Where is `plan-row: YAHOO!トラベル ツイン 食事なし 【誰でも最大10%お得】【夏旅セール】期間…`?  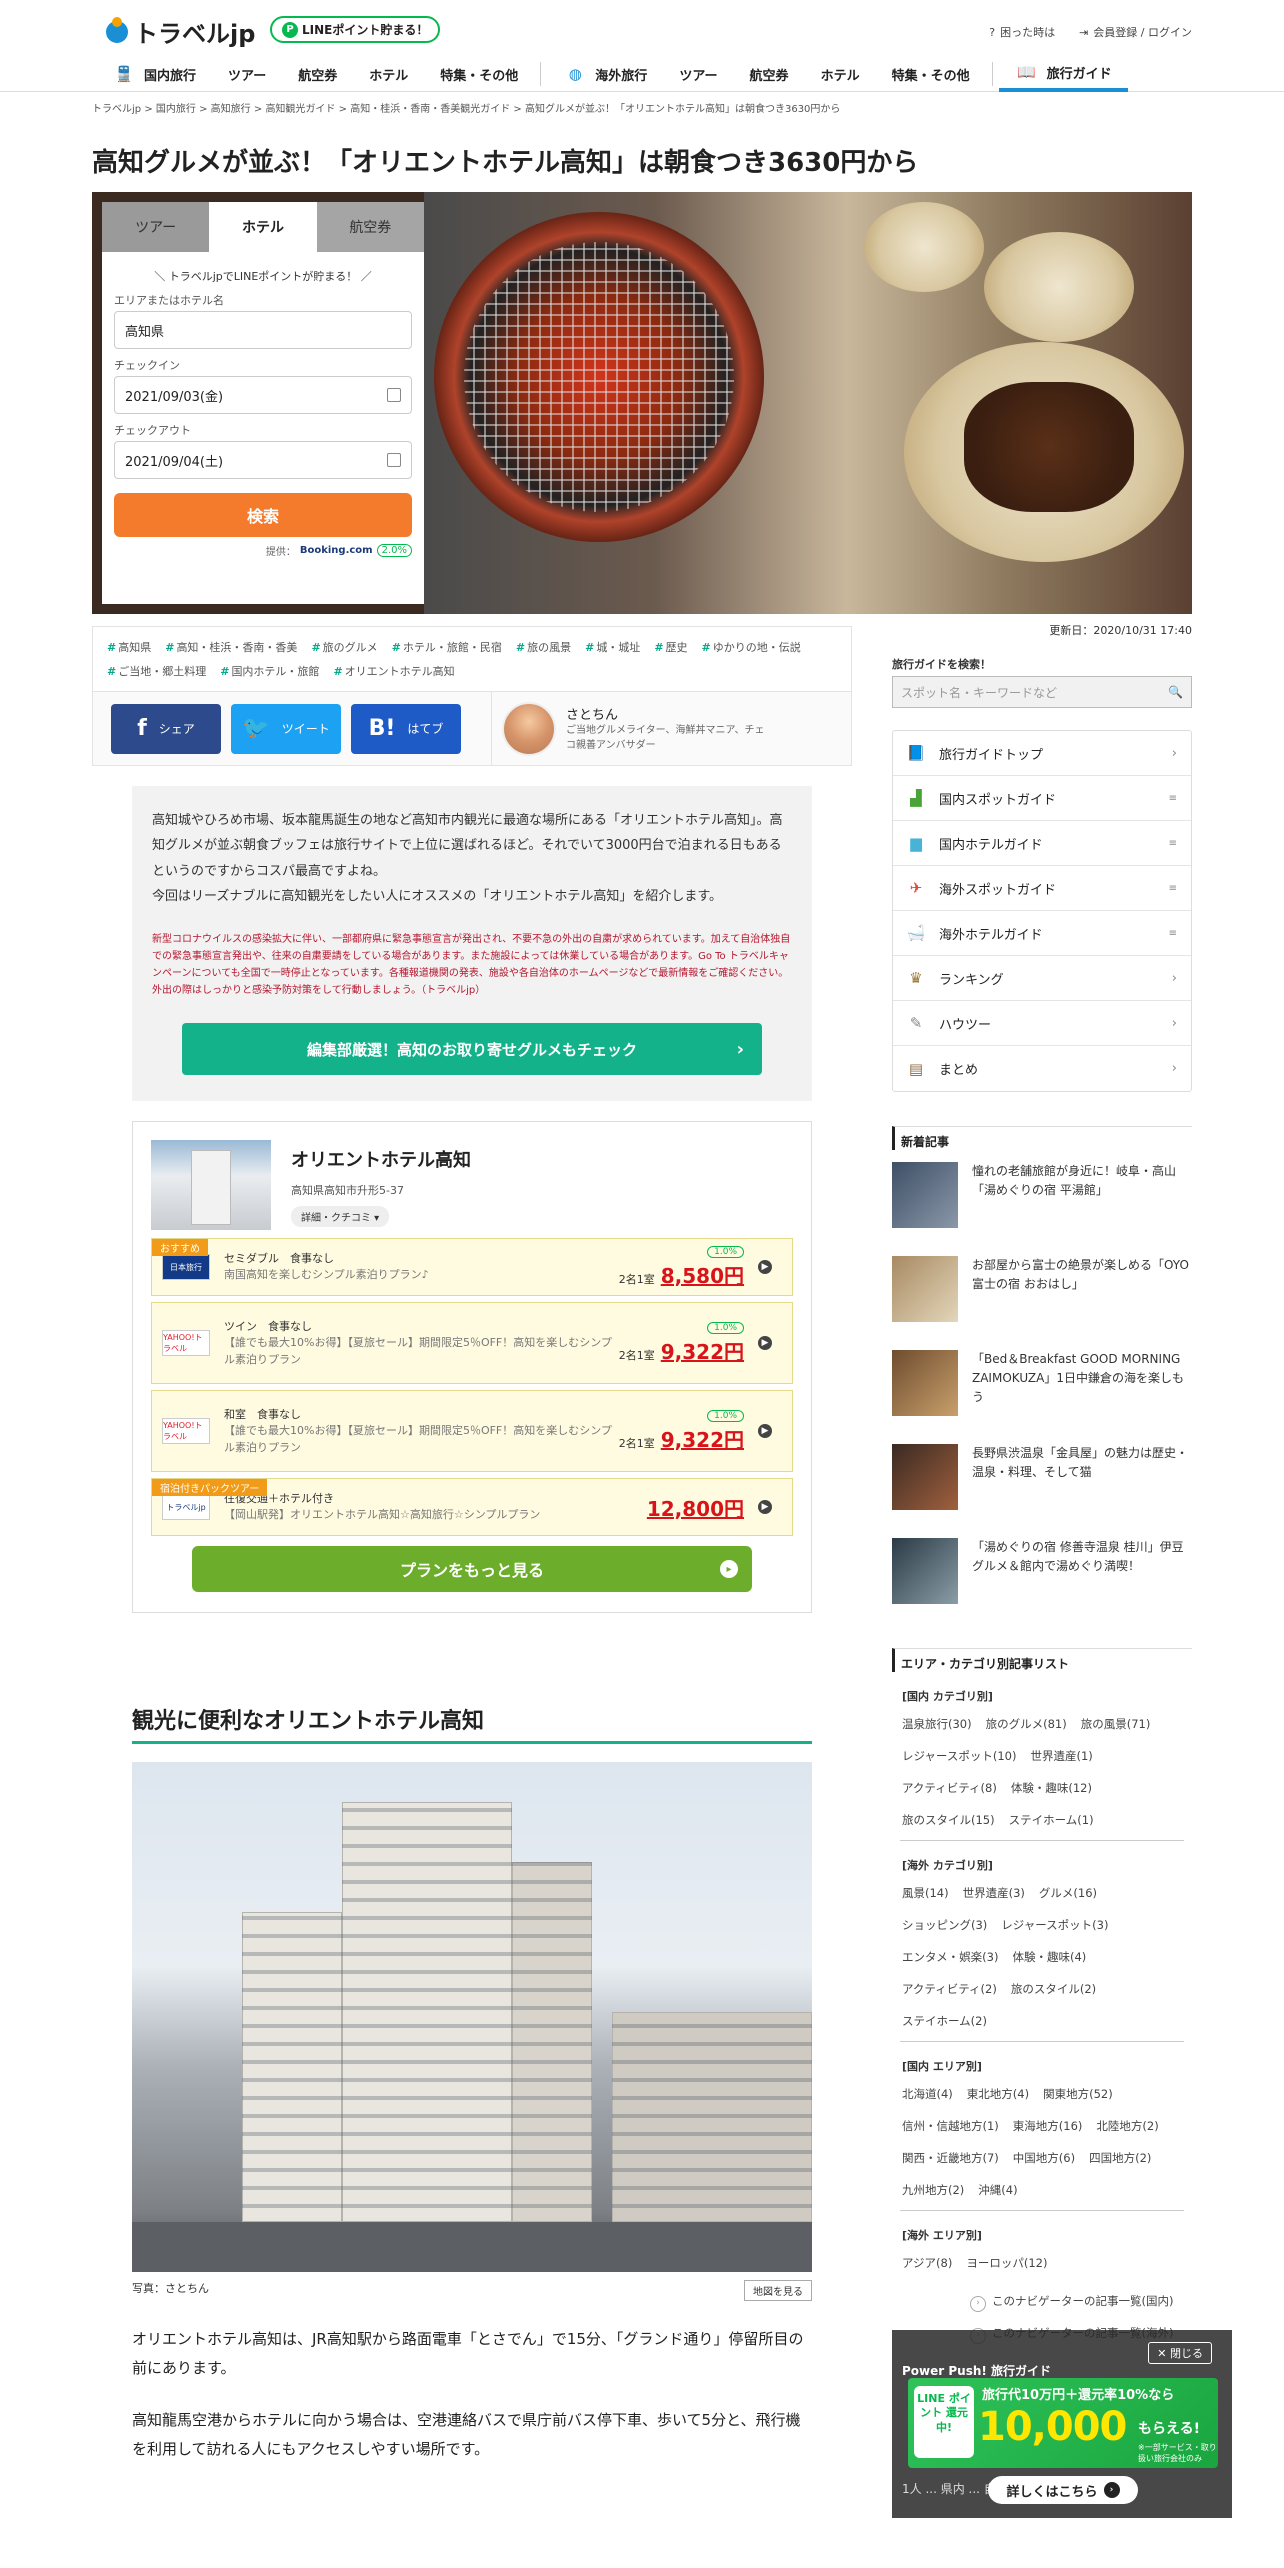 plan-row: YAHOO!トラベル ツイン 食事なし 【誰でも最大10%お得】【夏旅セール】期間… is located at coordinates (472, 1343).